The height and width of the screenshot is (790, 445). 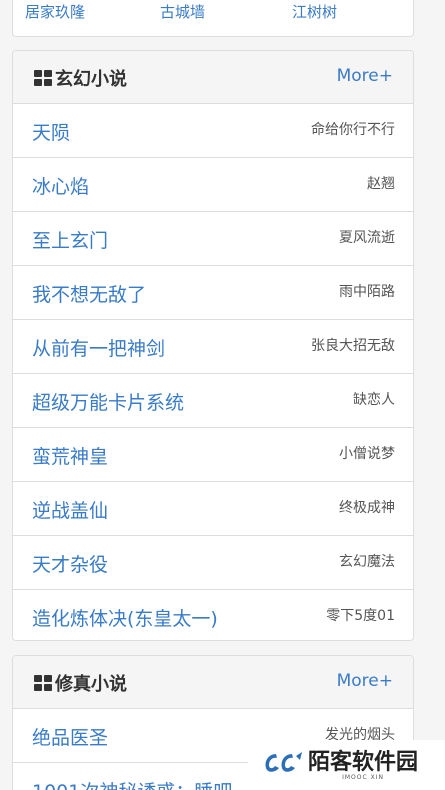 What do you see at coordinates (213, 563) in the screenshot?
I see `list-item: 天才杂役 玄幻魔法` at bounding box center [213, 563].